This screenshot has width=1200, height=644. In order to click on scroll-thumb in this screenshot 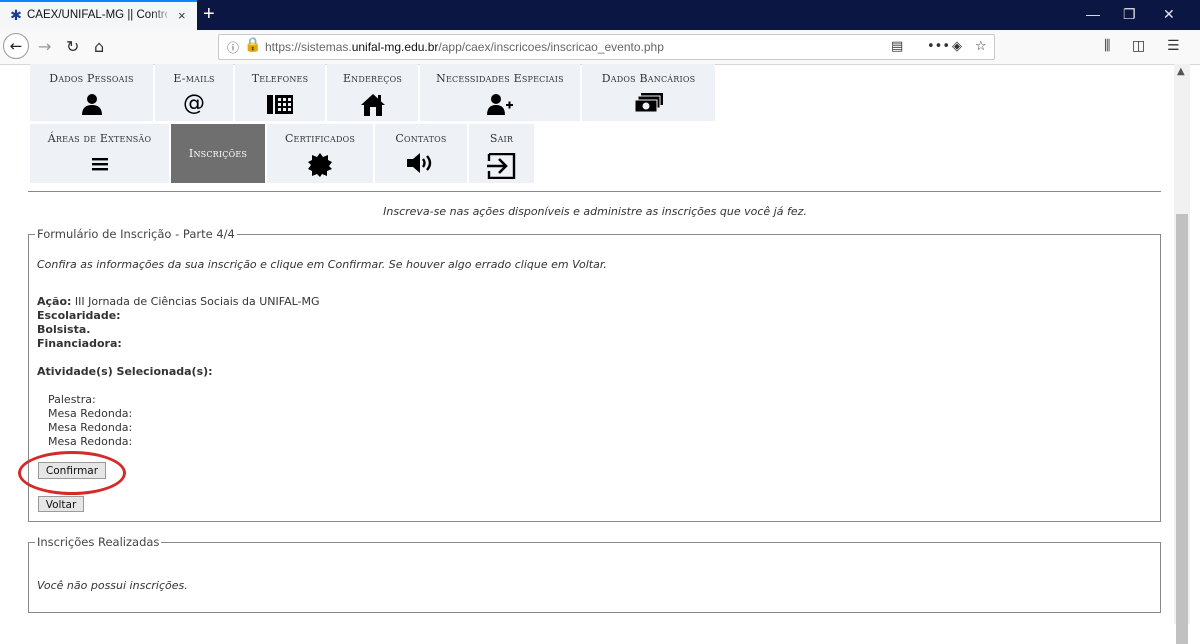, I will do `click(1182, 429)`.